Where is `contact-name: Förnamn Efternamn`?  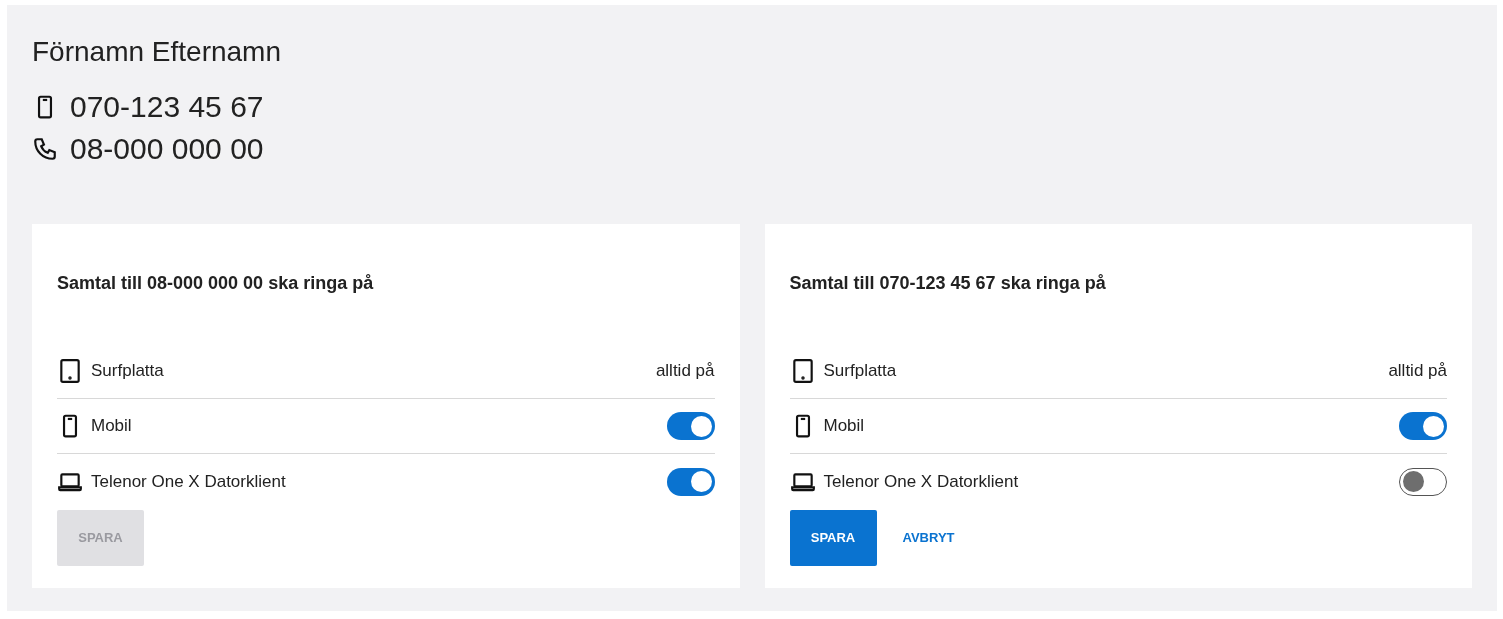 contact-name: Förnamn Efternamn is located at coordinates (157, 52).